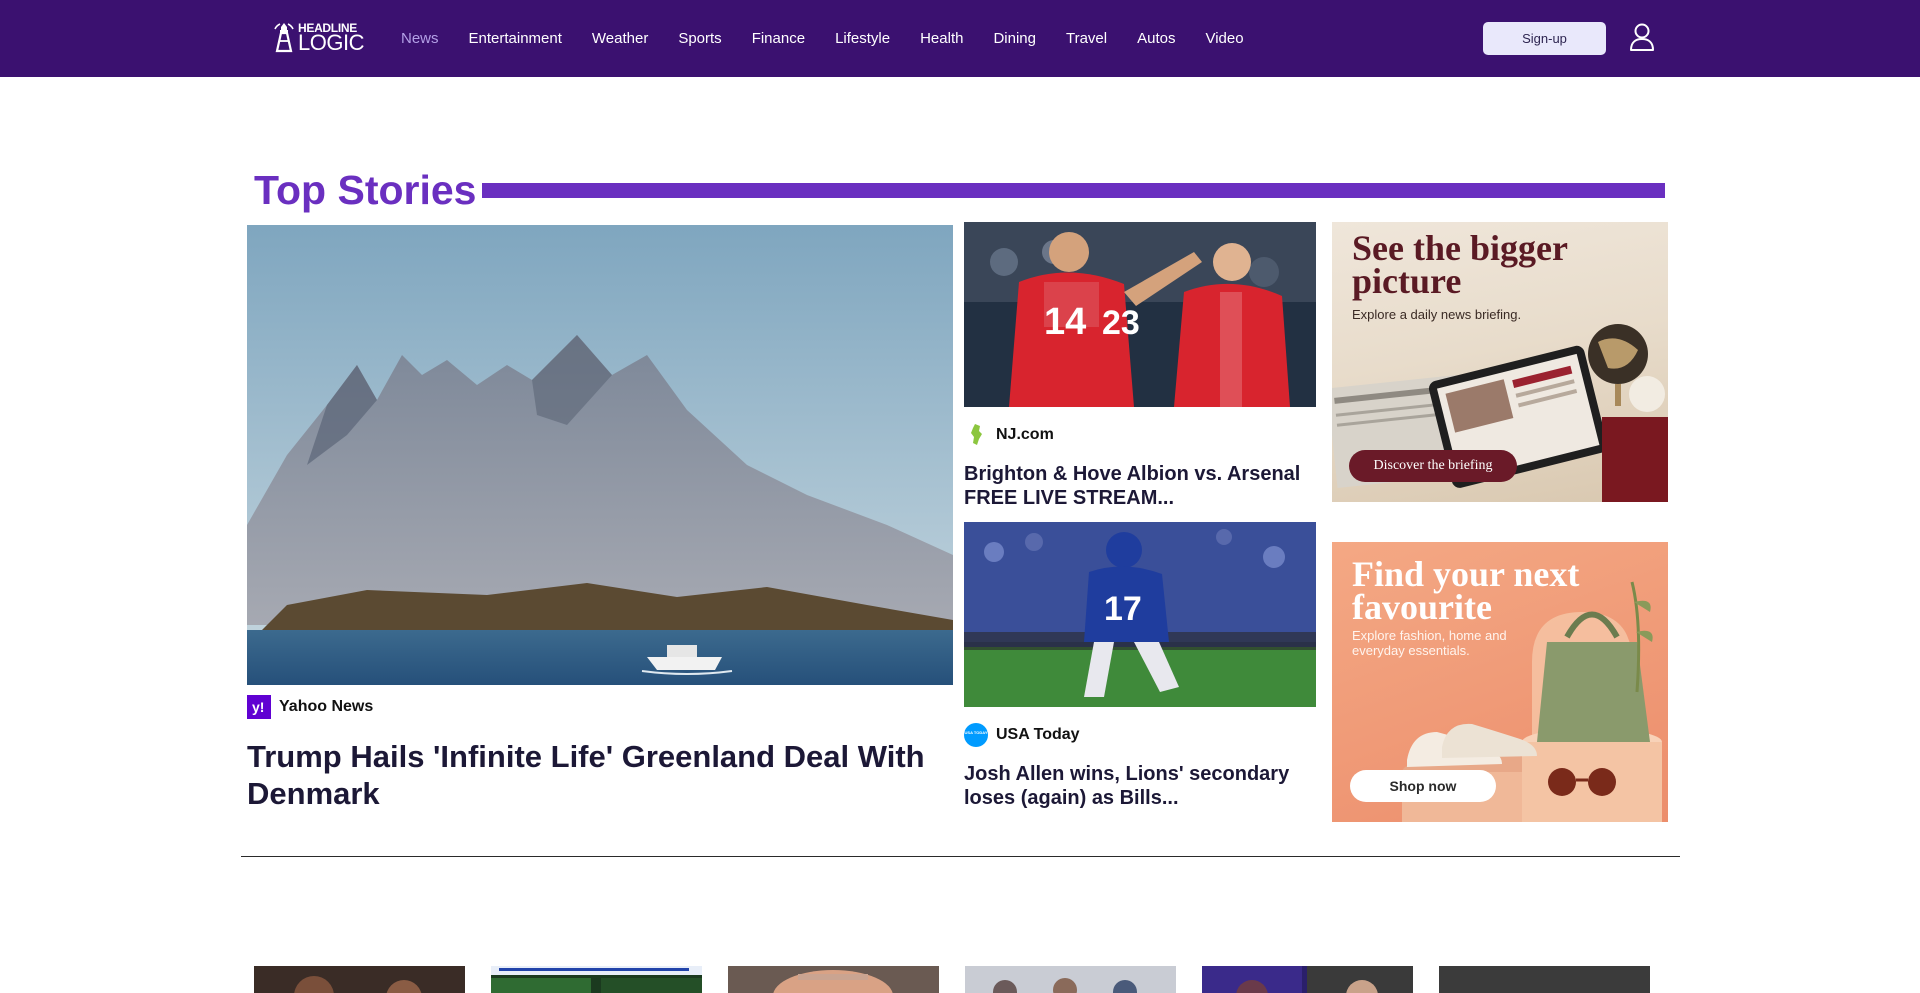 The width and height of the screenshot is (1920, 993). I want to click on section-divider, so click(960, 856).